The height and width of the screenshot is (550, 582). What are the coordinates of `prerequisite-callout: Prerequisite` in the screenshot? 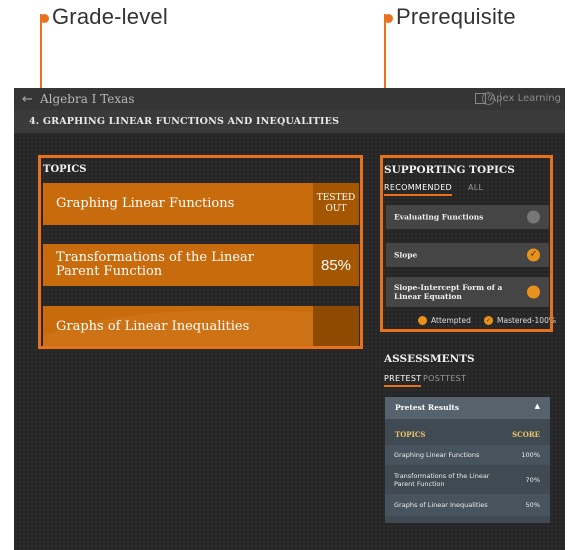 It's located at (450, 17).